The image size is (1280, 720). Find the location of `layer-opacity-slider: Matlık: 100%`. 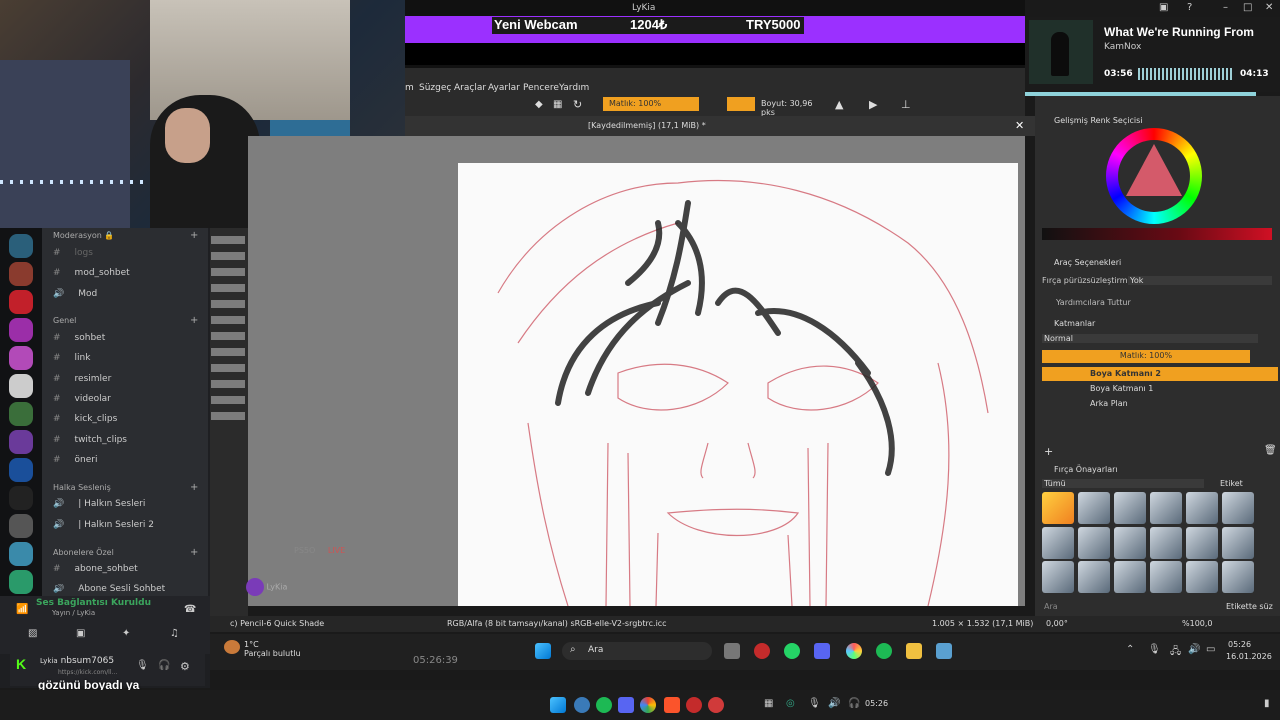

layer-opacity-slider: Matlık: 100% is located at coordinates (1146, 356).